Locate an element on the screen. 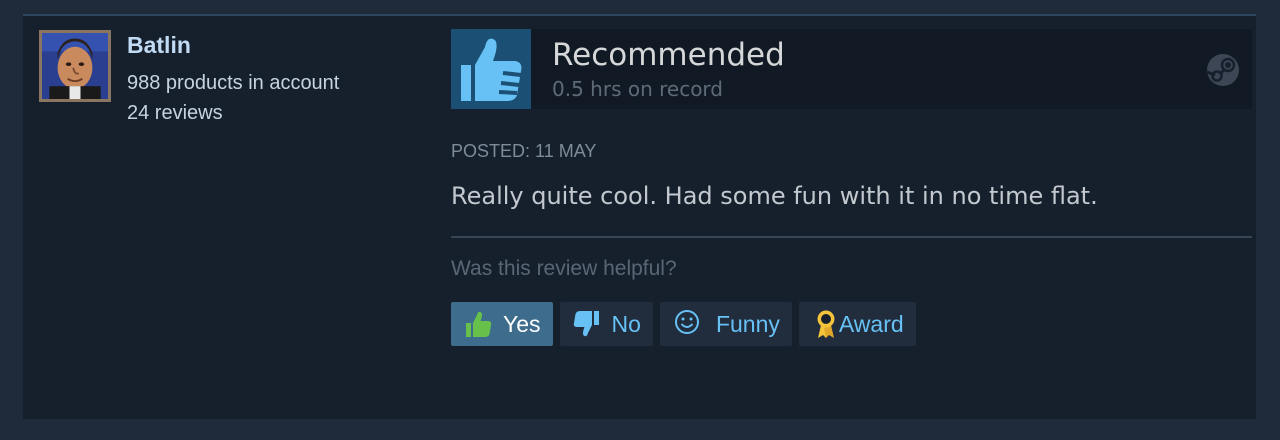 The height and width of the screenshot is (440, 1280). vote-no-button: No is located at coordinates (606, 324).